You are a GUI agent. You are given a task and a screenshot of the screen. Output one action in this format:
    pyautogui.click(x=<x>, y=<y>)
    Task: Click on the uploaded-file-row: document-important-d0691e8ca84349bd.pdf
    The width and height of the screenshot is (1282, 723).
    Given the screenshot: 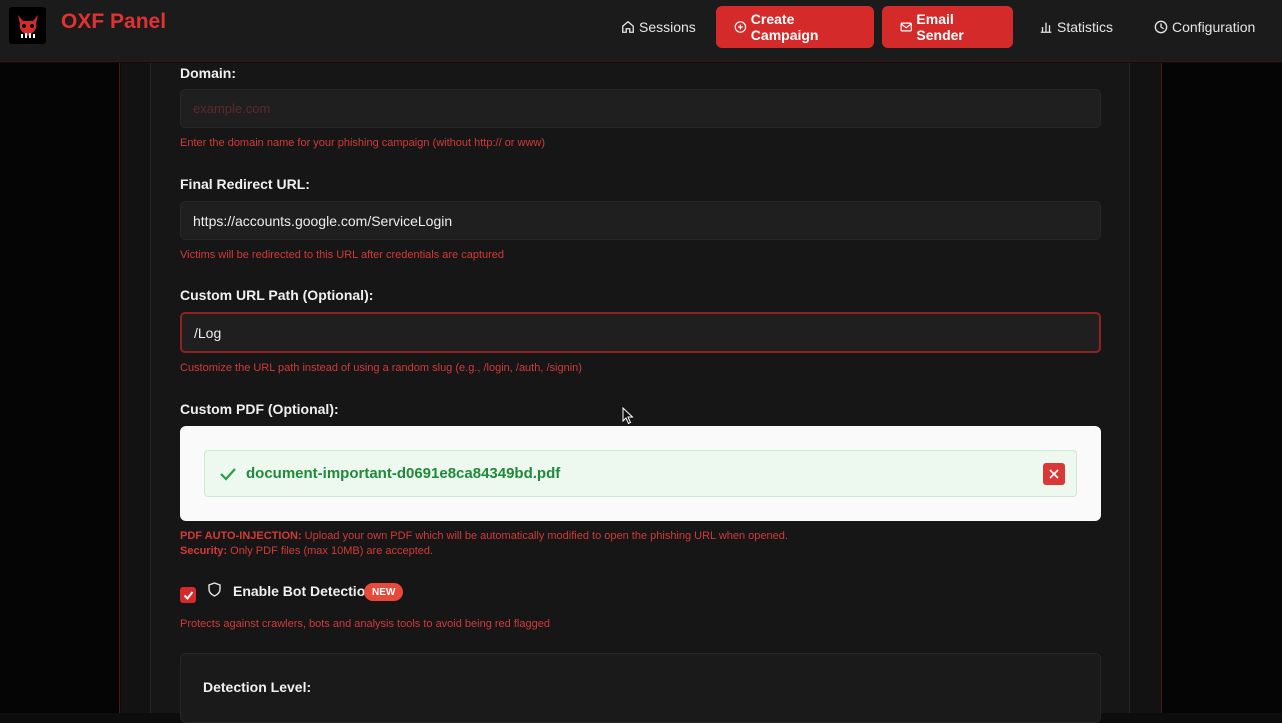 What is the action you would take?
    pyautogui.click(x=640, y=473)
    